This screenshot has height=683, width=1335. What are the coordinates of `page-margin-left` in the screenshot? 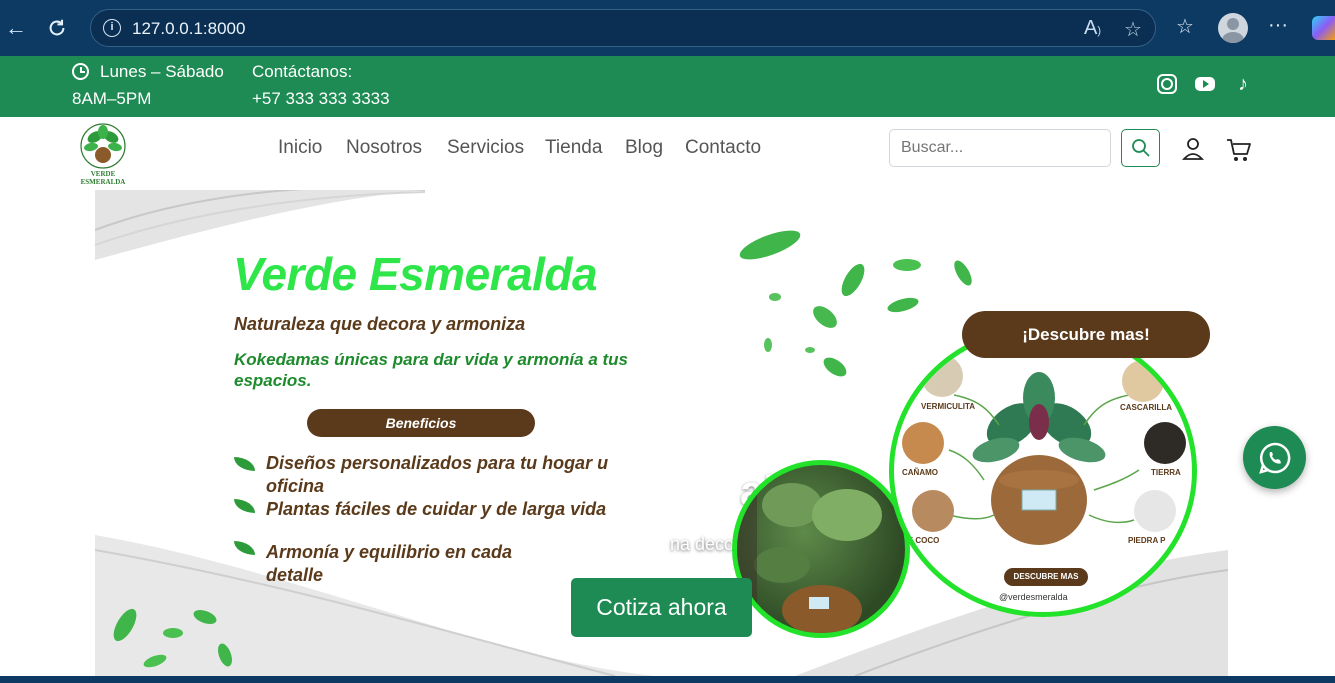 It's located at (47, 433).